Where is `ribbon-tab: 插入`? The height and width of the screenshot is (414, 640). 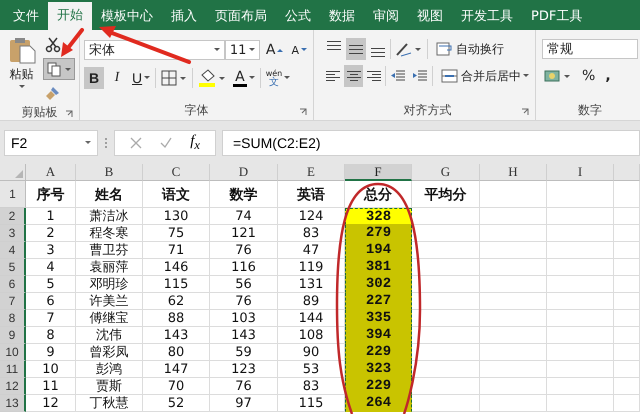
ribbon-tab: 插入 is located at coordinates (184, 17).